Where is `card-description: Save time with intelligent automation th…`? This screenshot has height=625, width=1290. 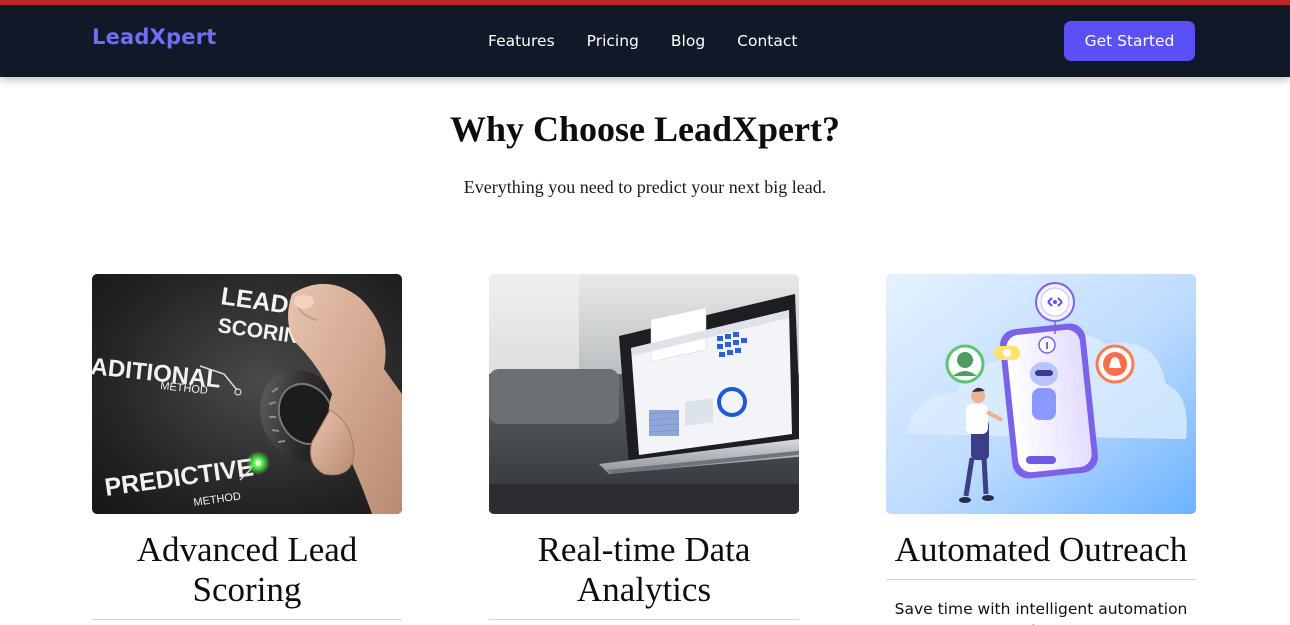 card-description: Save time with intelligent automation th… is located at coordinates (1041, 612).